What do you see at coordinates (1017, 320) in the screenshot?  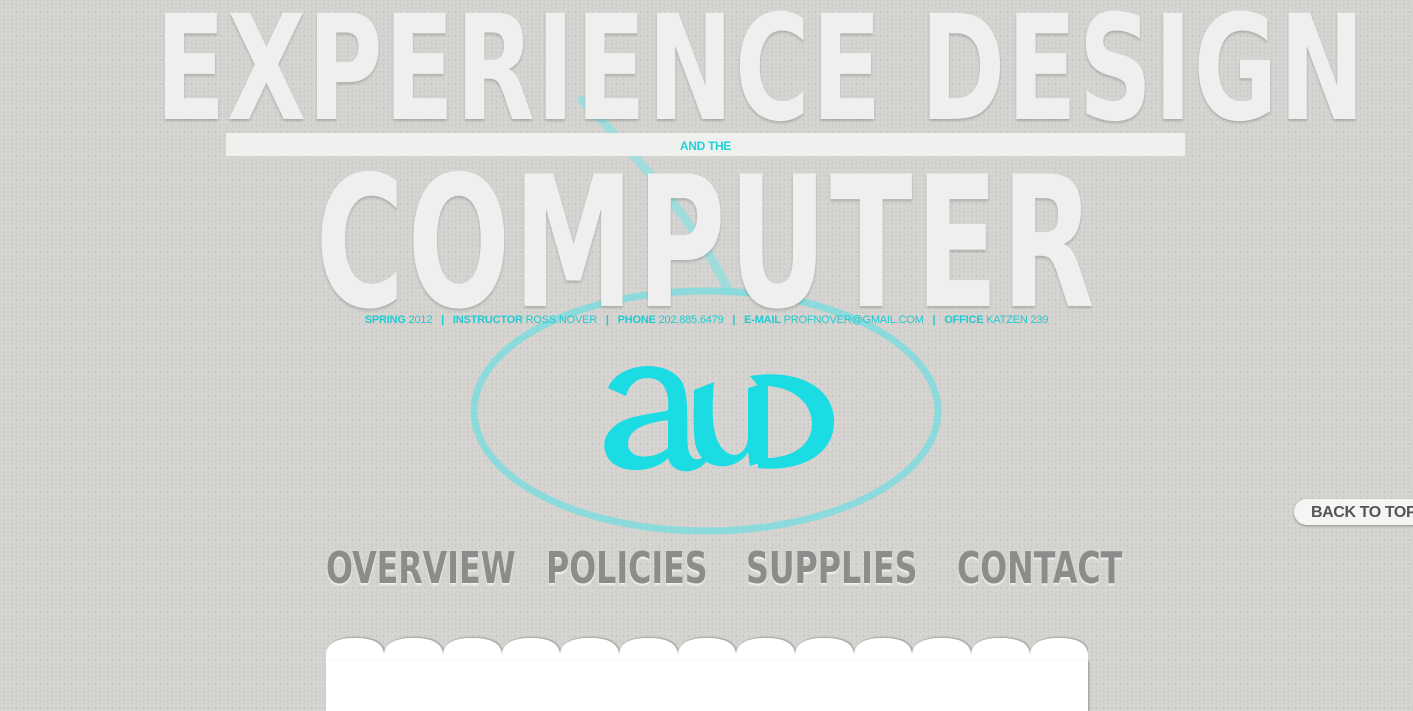 I see `office-value: KATZEN 239` at bounding box center [1017, 320].